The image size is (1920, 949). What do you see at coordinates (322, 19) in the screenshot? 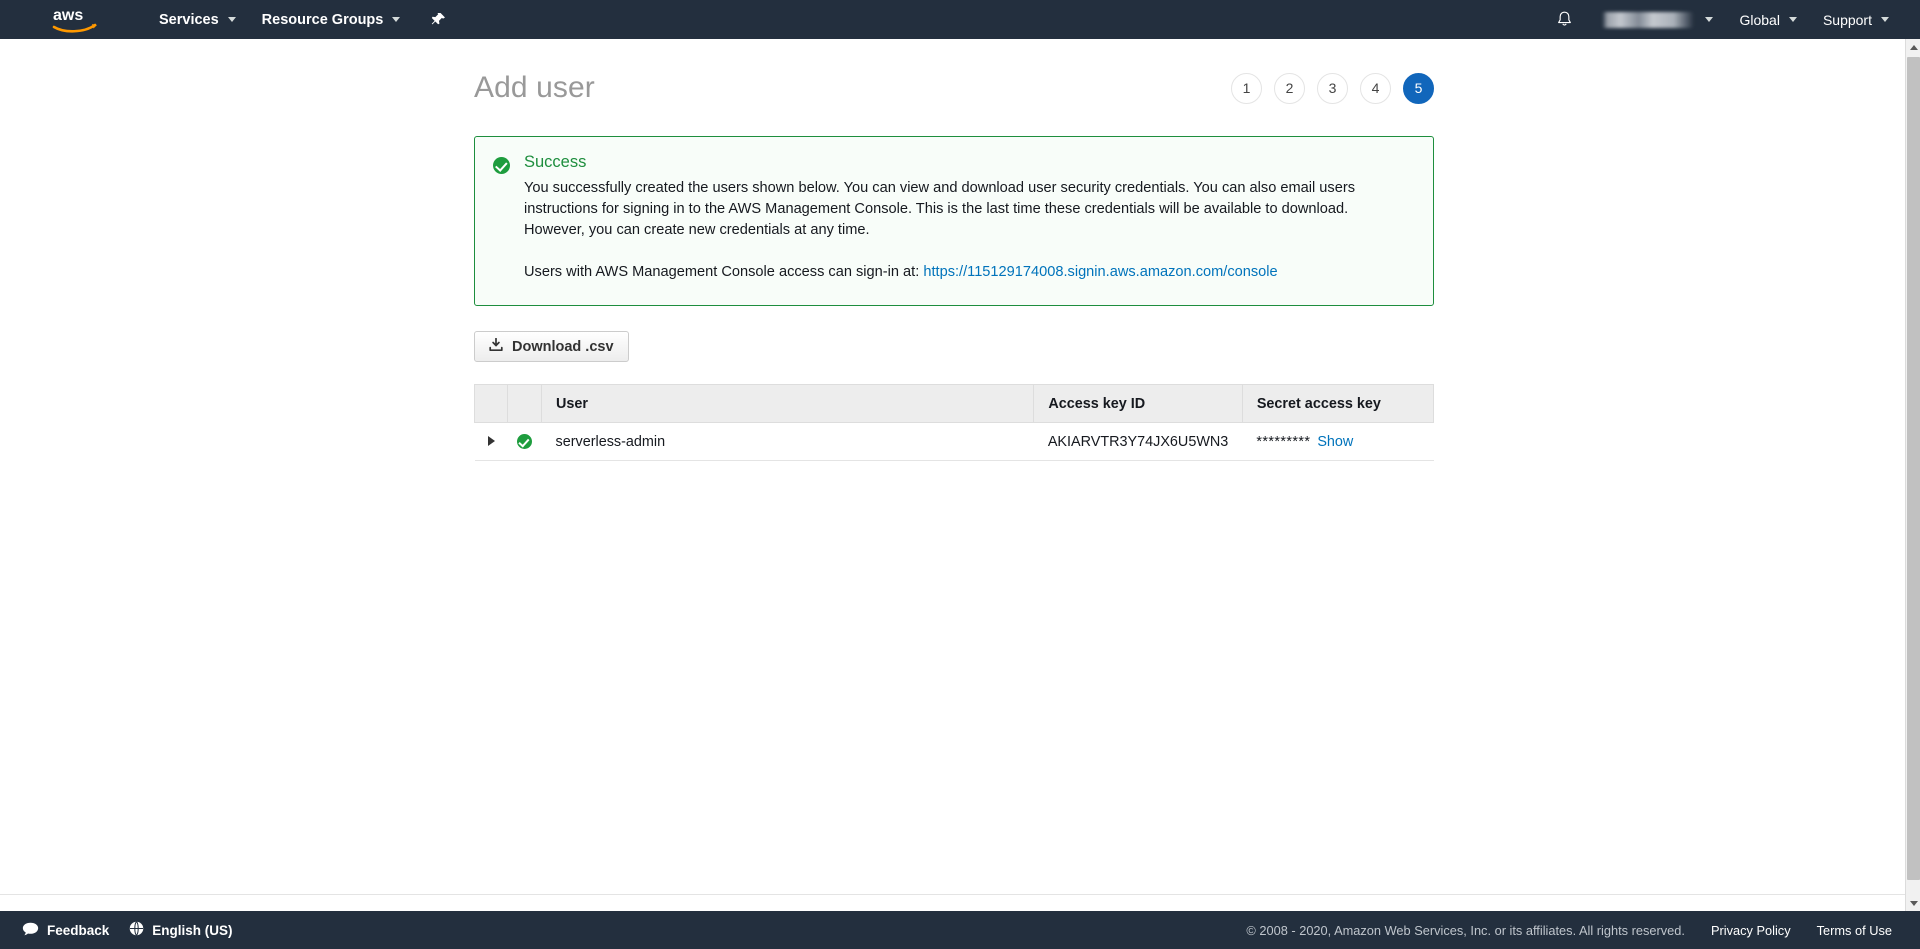
I see `nav-resource-groups-label: Resource Groups` at bounding box center [322, 19].